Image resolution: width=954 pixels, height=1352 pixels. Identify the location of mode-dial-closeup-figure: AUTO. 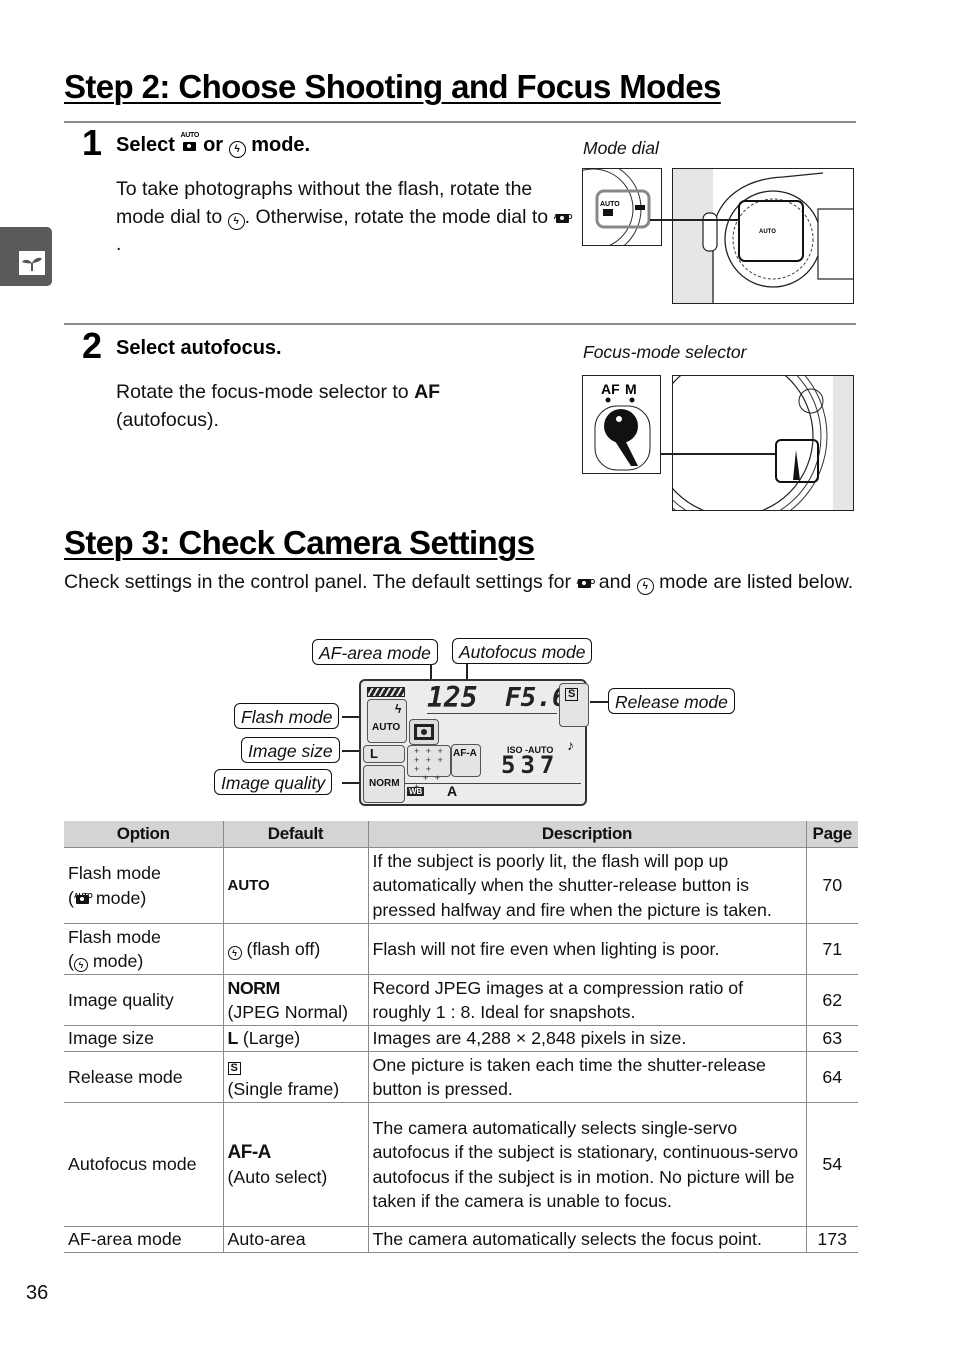
(622, 207).